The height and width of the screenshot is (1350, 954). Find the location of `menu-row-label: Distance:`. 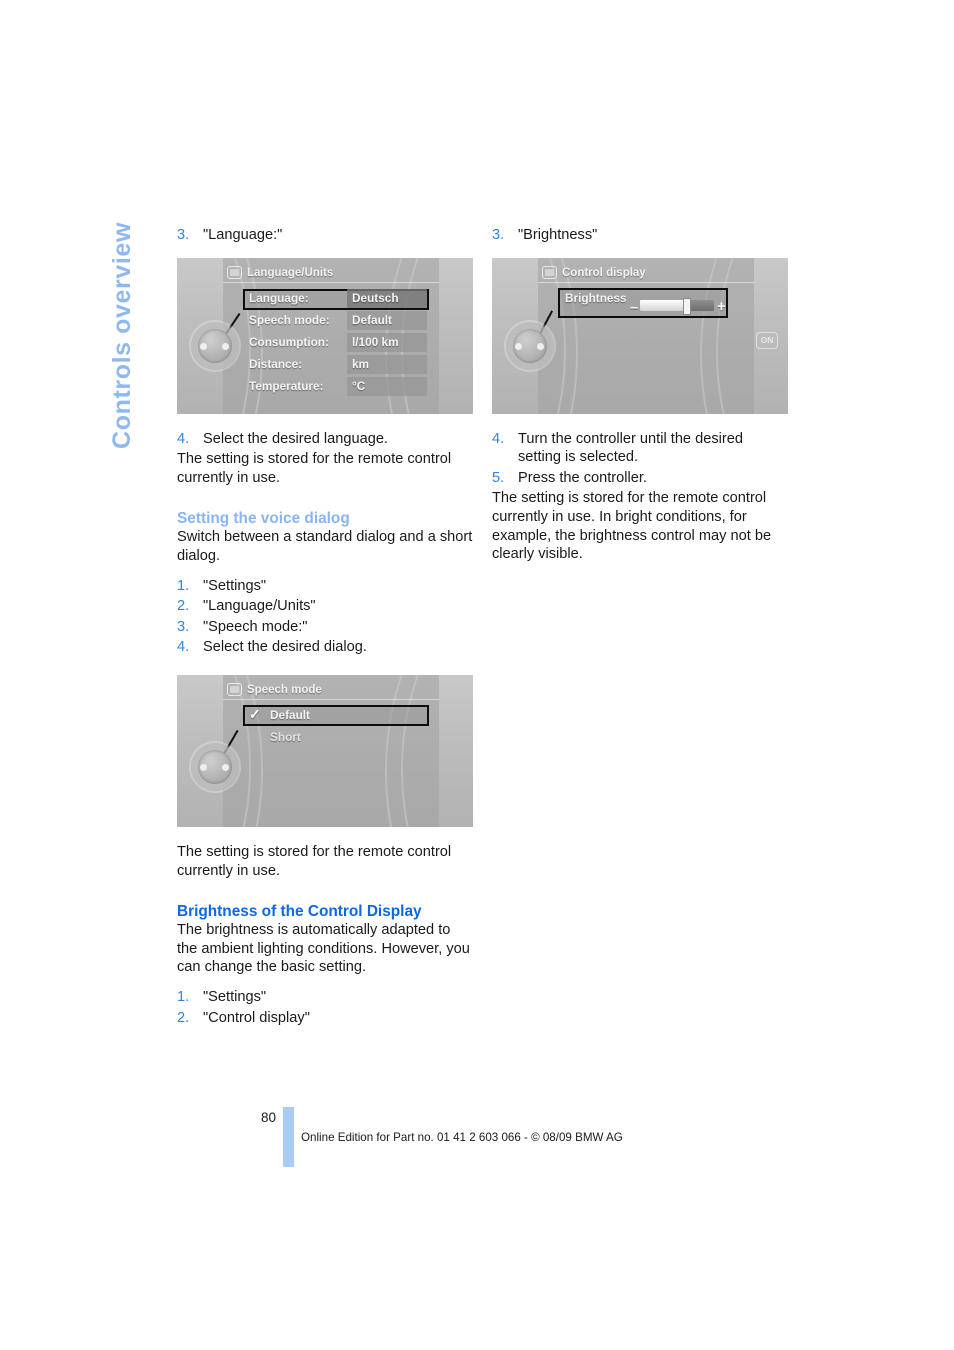

menu-row-label: Distance: is located at coordinates (276, 363).